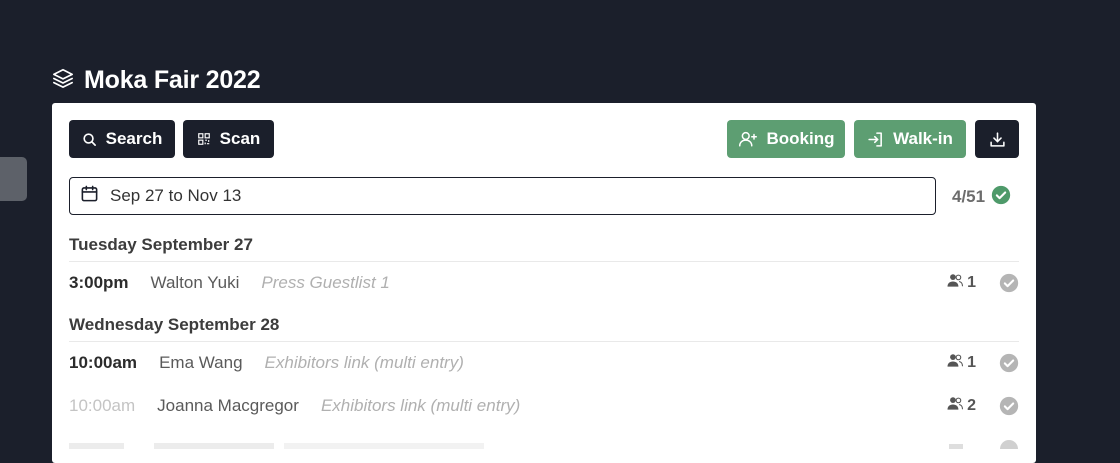 The height and width of the screenshot is (463, 1120). What do you see at coordinates (325, 282) in the screenshot?
I see `booking-source: Press Guestlist 1` at bounding box center [325, 282].